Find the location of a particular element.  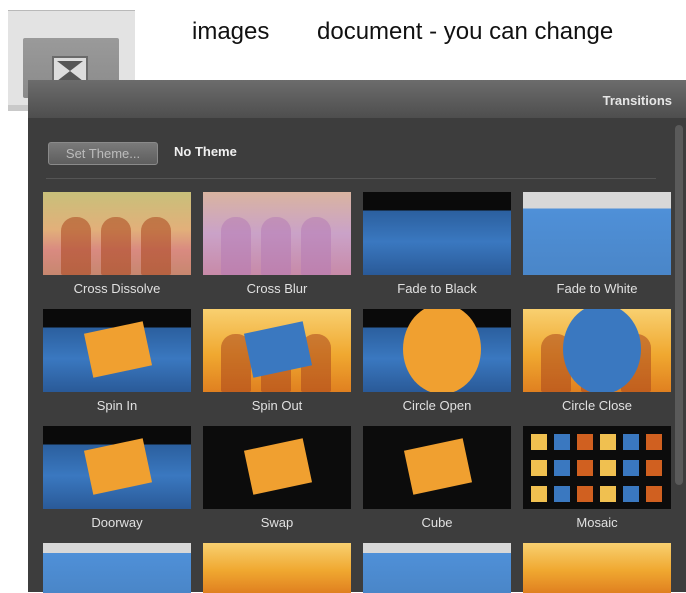

transition-label: Mosaic is located at coordinates (597, 522).